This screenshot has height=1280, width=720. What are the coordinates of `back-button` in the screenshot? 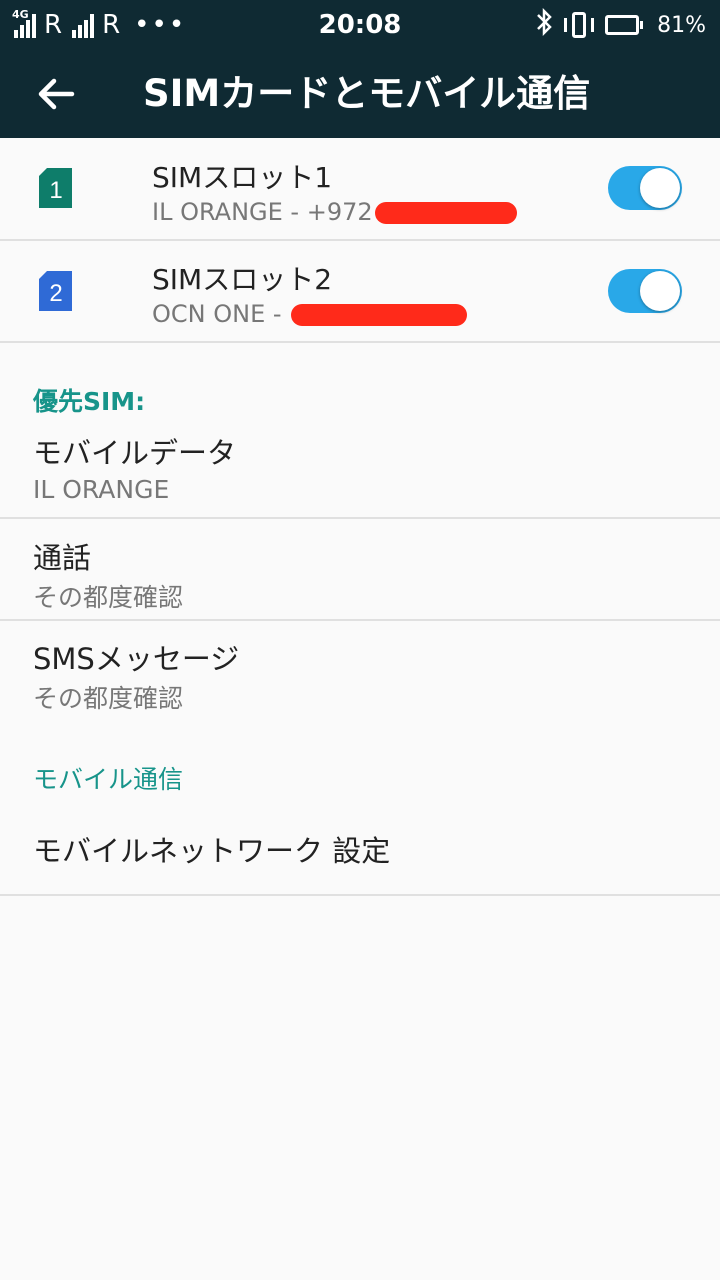 It's located at (56, 94).